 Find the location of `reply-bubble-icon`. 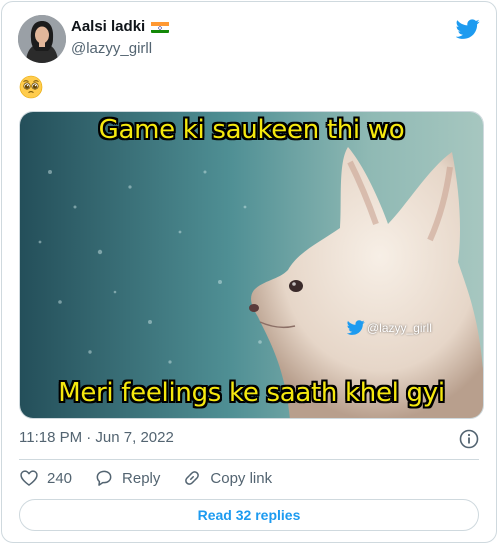

reply-bubble-icon is located at coordinates (104, 478).